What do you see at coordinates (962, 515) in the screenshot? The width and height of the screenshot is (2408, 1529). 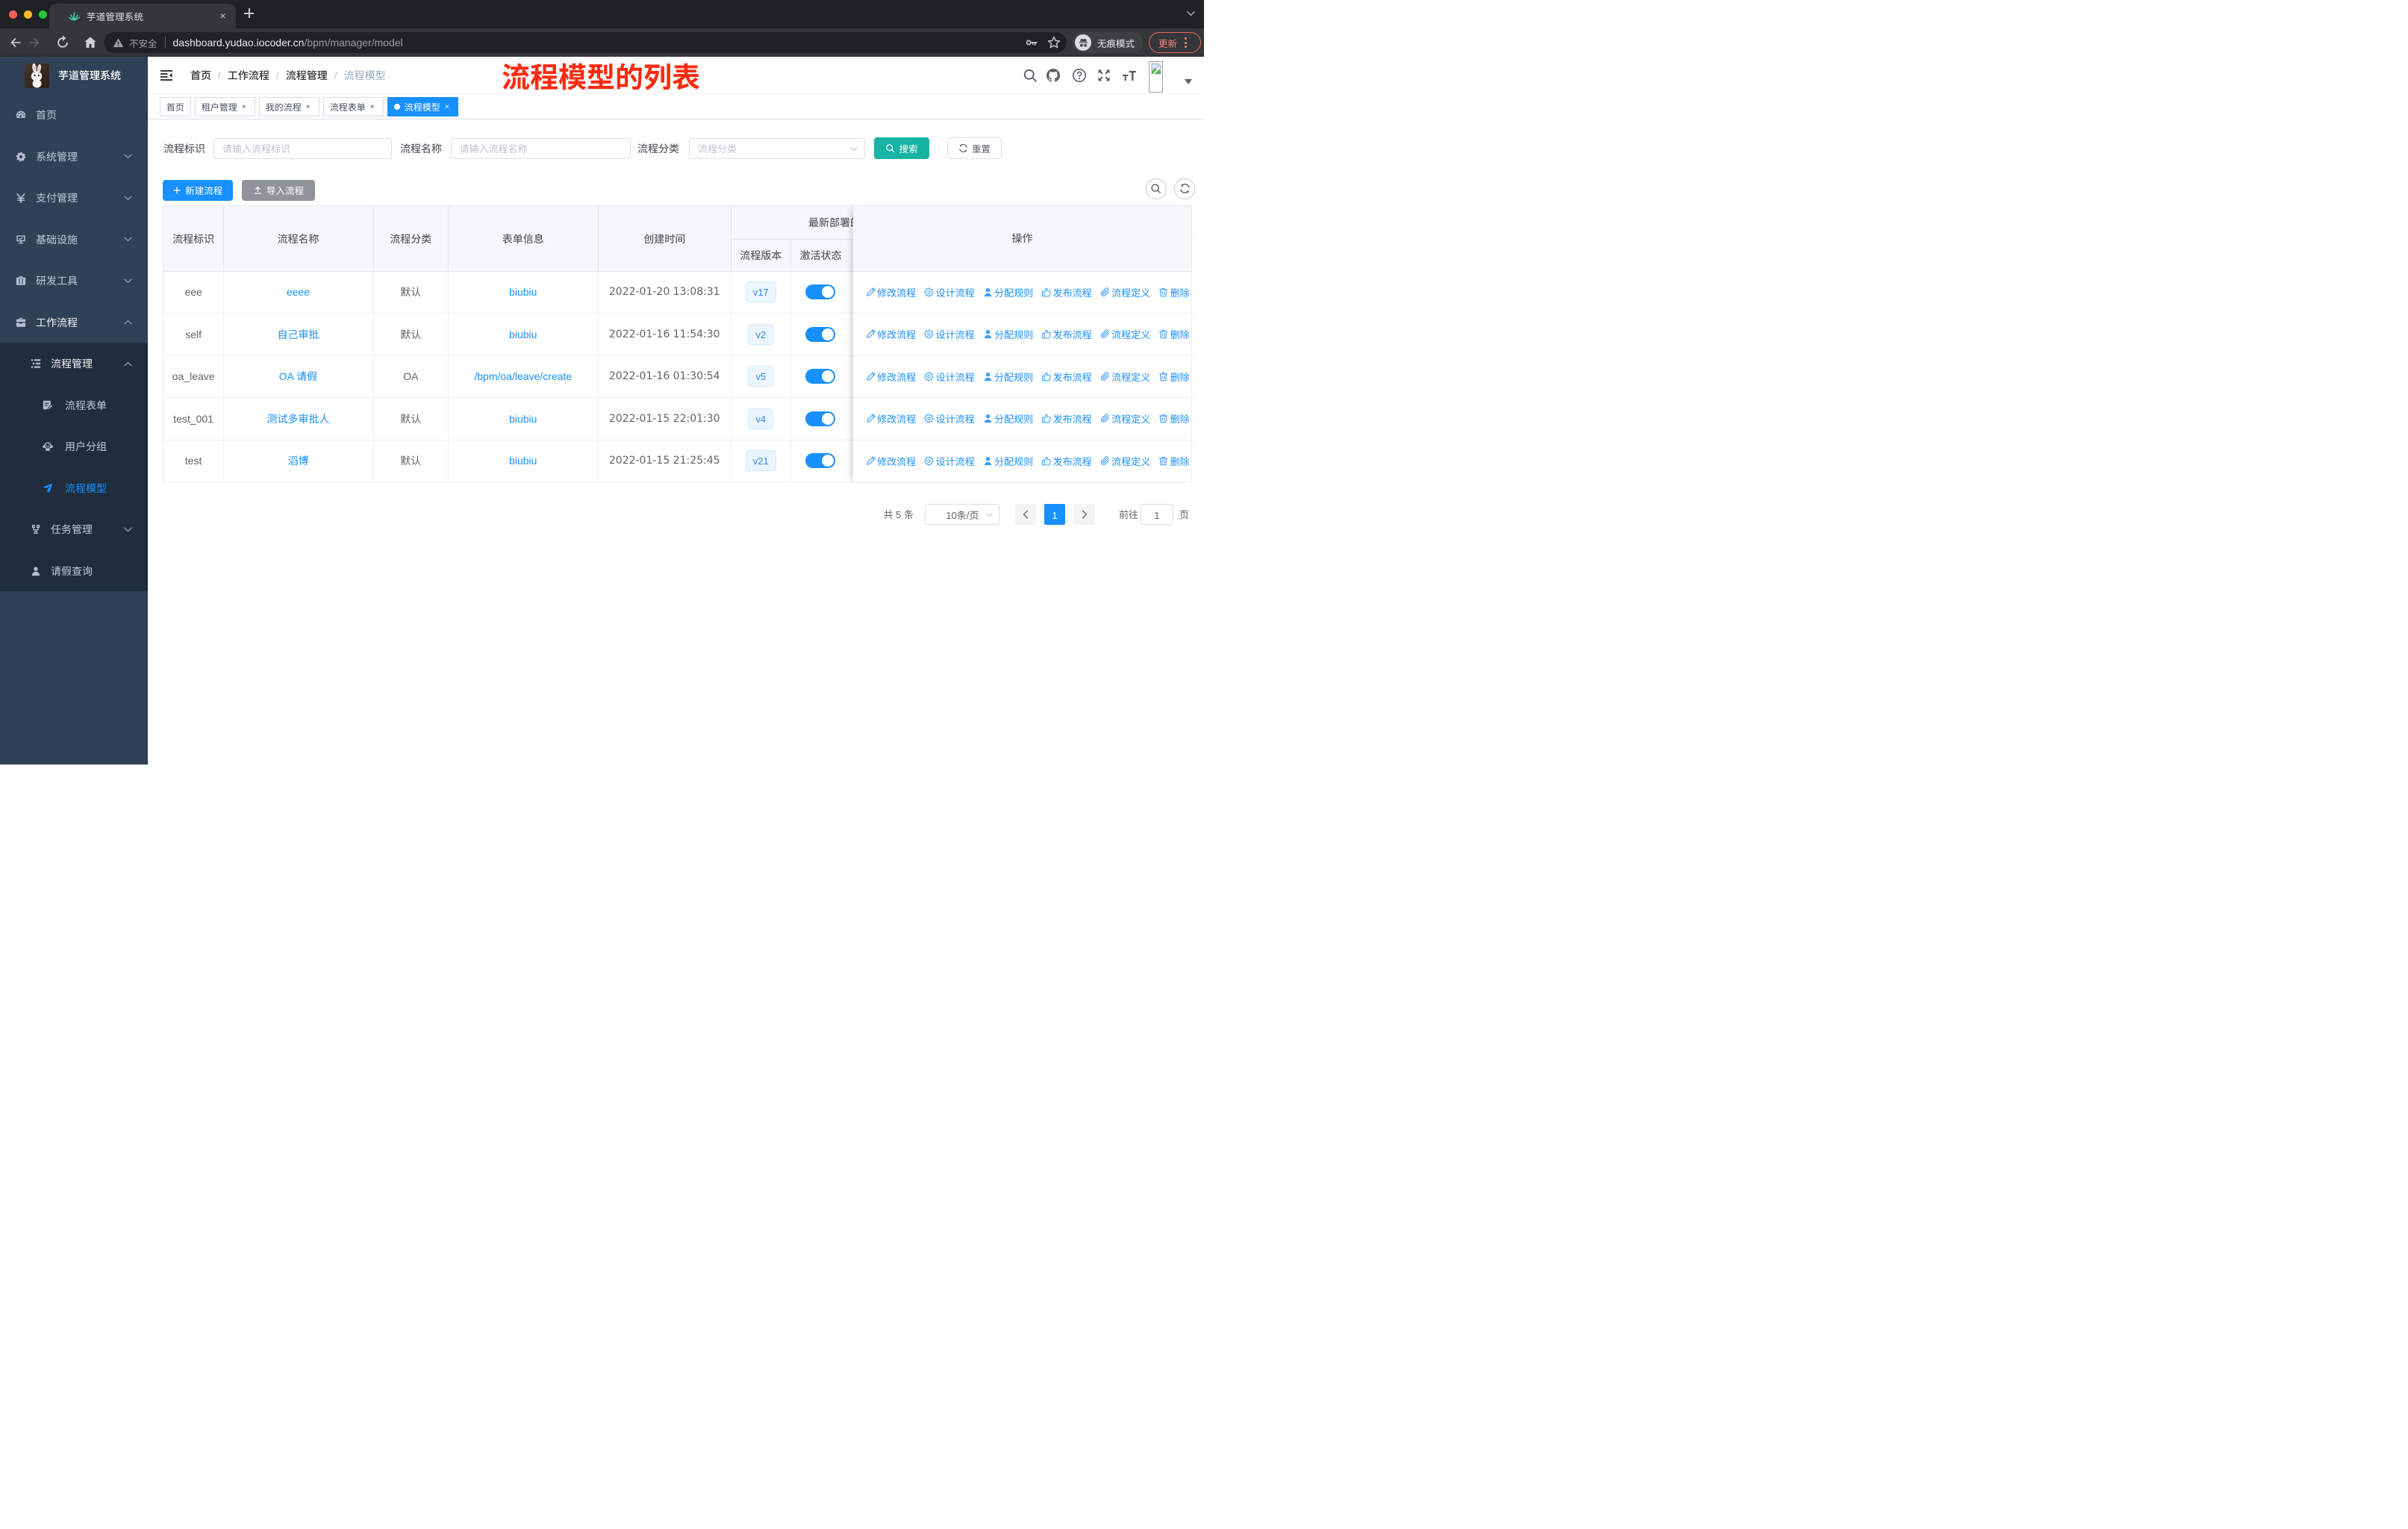 I see `page-size-select: 10条/页` at bounding box center [962, 515].